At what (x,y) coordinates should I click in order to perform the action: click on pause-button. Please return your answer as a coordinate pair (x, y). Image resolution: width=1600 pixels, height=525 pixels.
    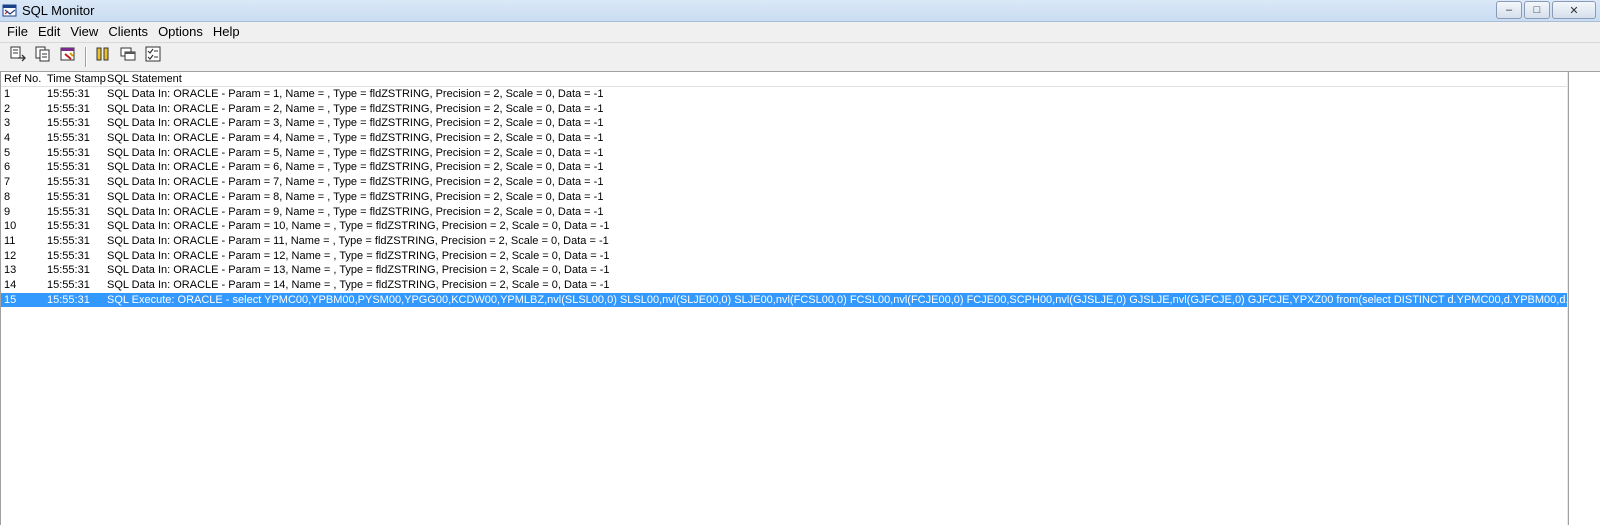
    Looking at the image, I should click on (103, 57).